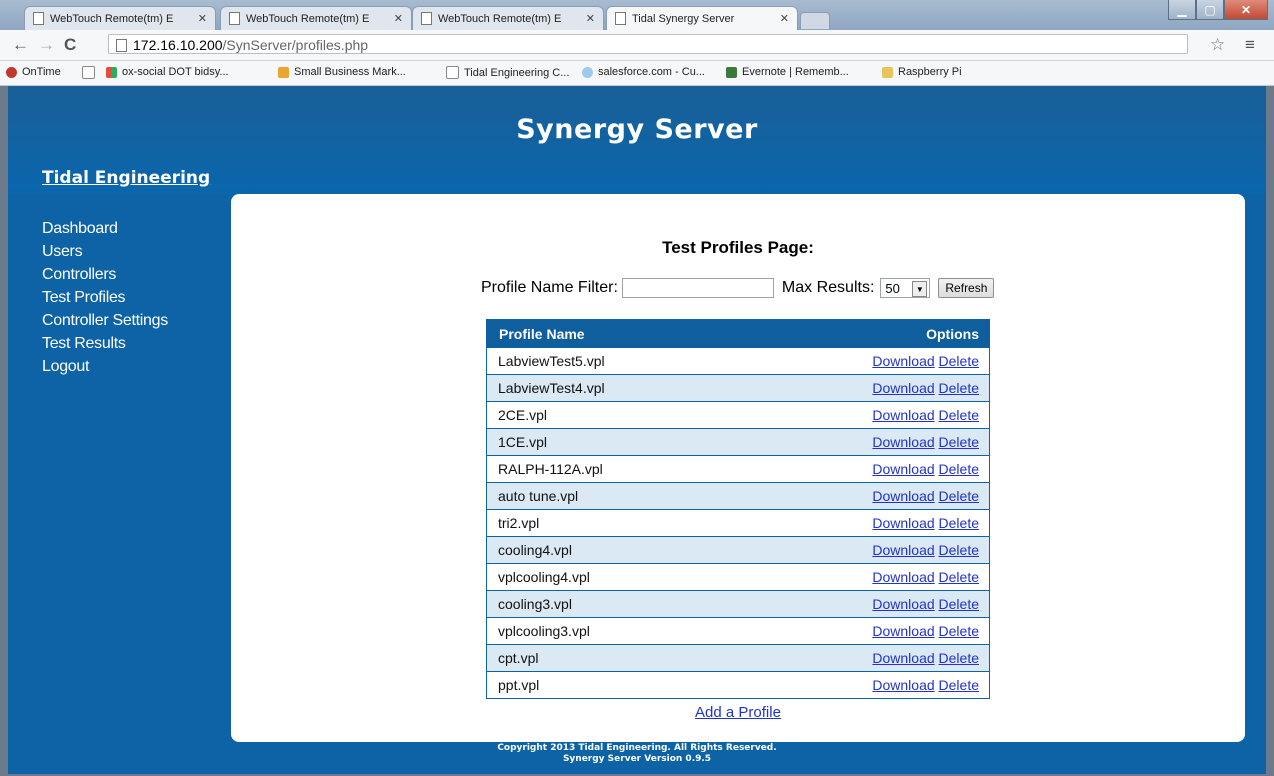 The width and height of the screenshot is (1274, 776). Describe the element at coordinates (508, 18) in the screenshot. I see `browser-tab-3: WebTouch Remote(tm) E ✕` at that location.